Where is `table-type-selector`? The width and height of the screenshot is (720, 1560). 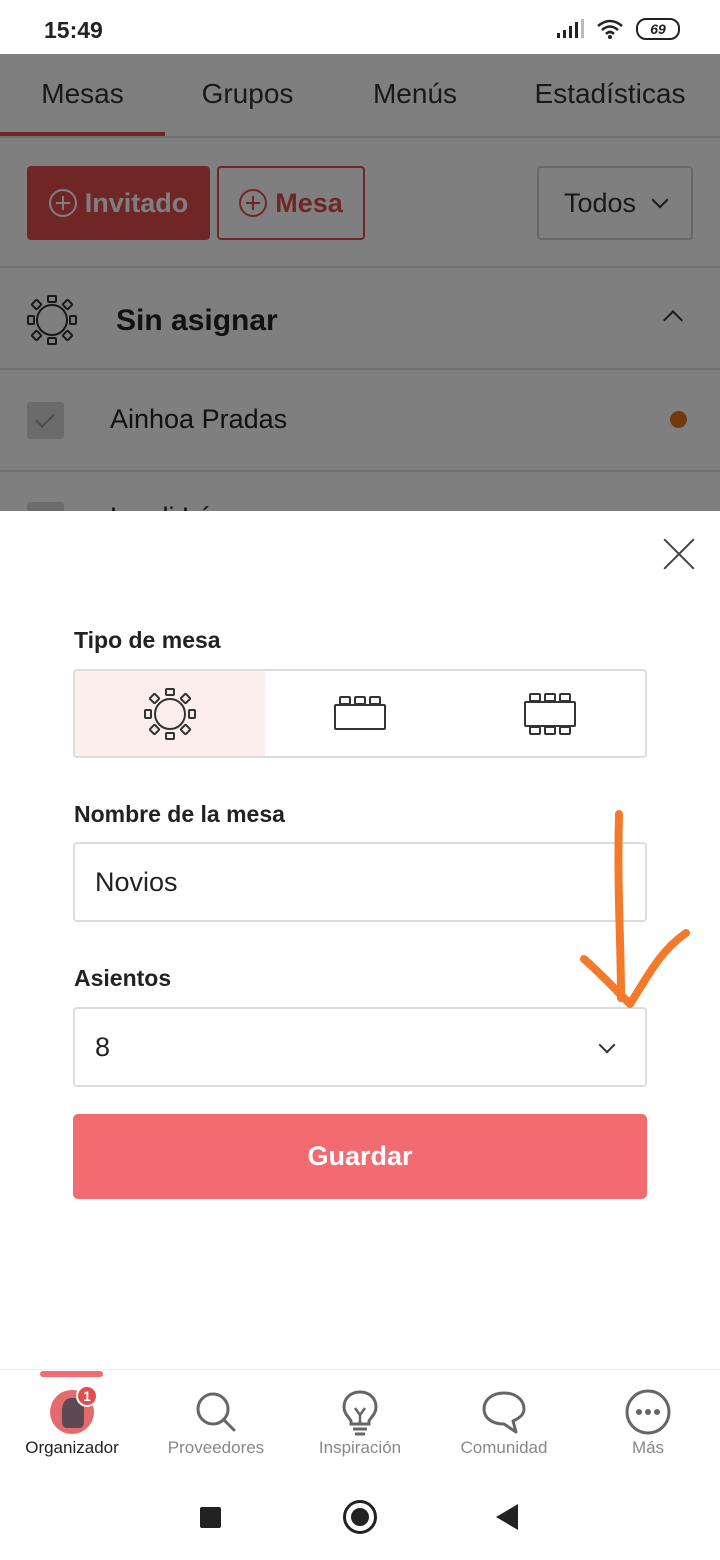
table-type-selector is located at coordinates (360, 713).